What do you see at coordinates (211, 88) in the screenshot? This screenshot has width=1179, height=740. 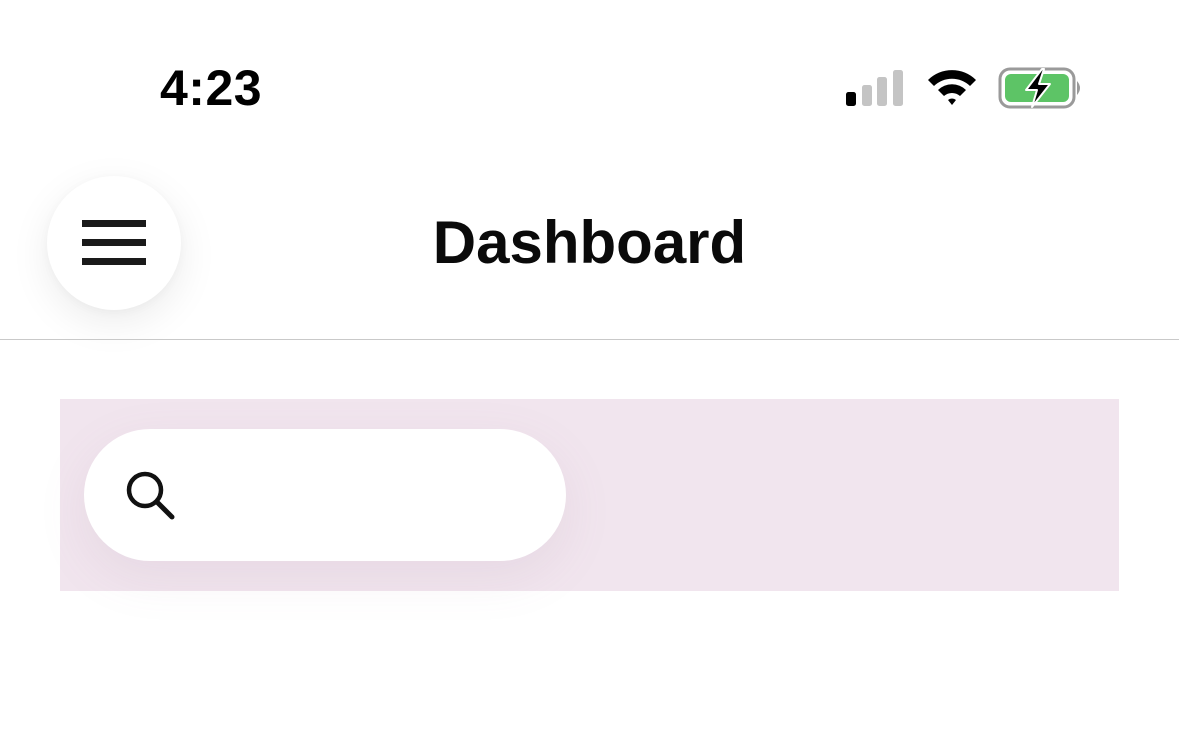 I see `status-time: 4:23` at bounding box center [211, 88].